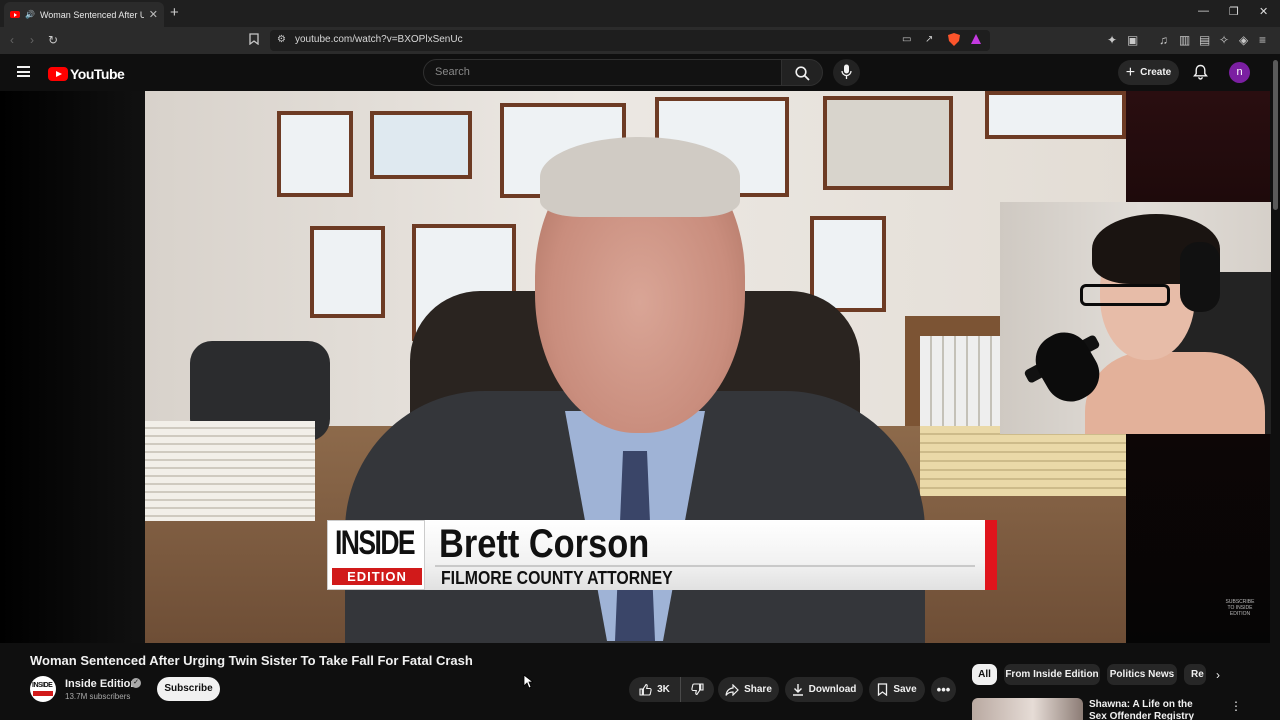 The image size is (1280, 720). What do you see at coordinates (705, 566) in the screenshot?
I see `divider-line` at bounding box center [705, 566].